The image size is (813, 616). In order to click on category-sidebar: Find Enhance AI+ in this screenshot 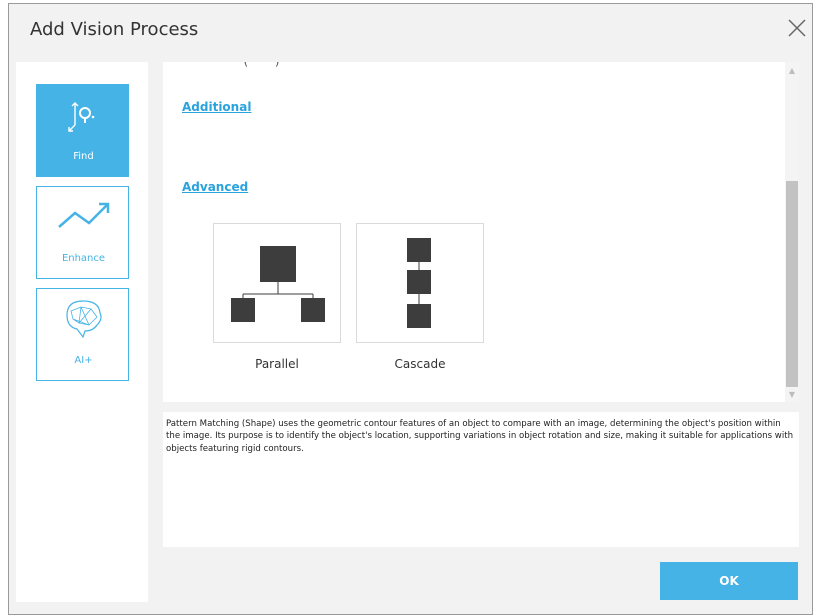, I will do `click(82, 332)`.